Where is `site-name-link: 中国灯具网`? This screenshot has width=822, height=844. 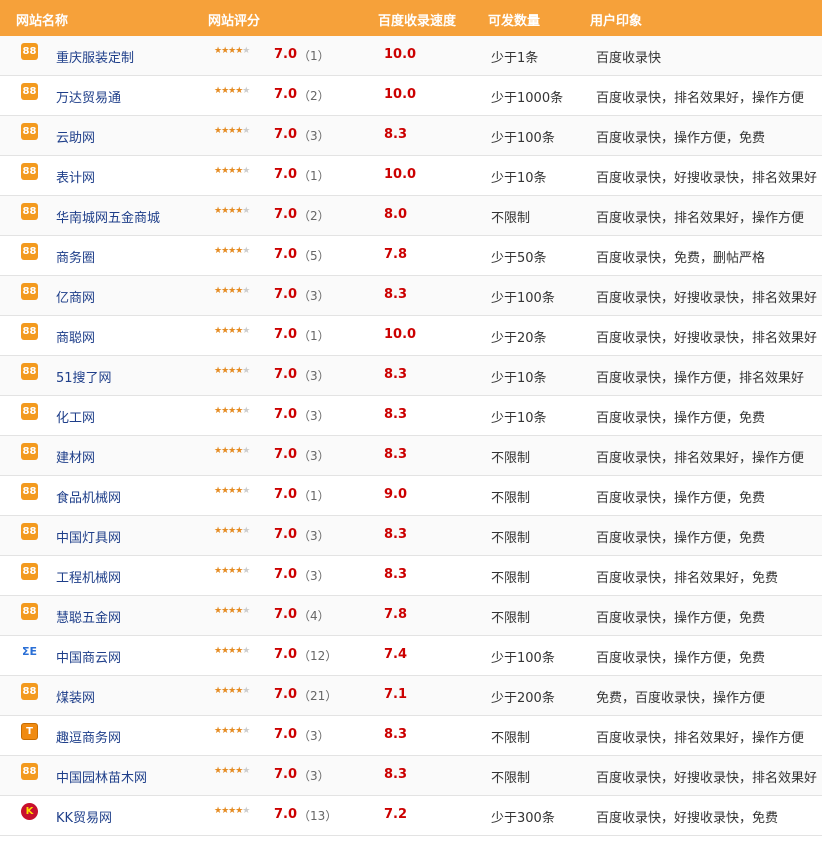
site-name-link: 中国灯具网 is located at coordinates (88, 536).